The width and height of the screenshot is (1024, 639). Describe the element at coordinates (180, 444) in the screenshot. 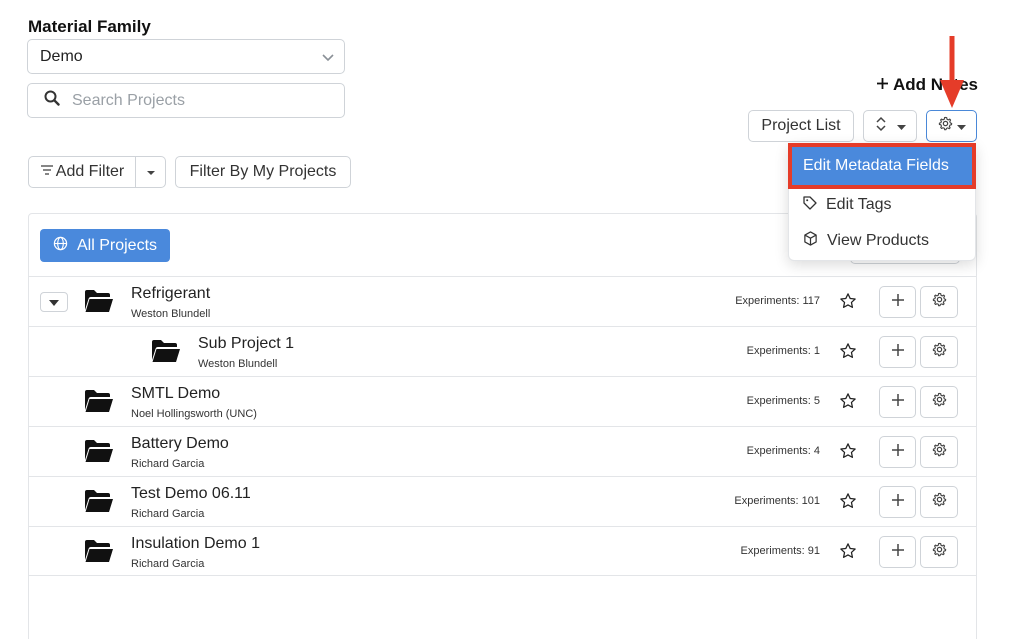

I see `project-name: Battery Demo` at that location.